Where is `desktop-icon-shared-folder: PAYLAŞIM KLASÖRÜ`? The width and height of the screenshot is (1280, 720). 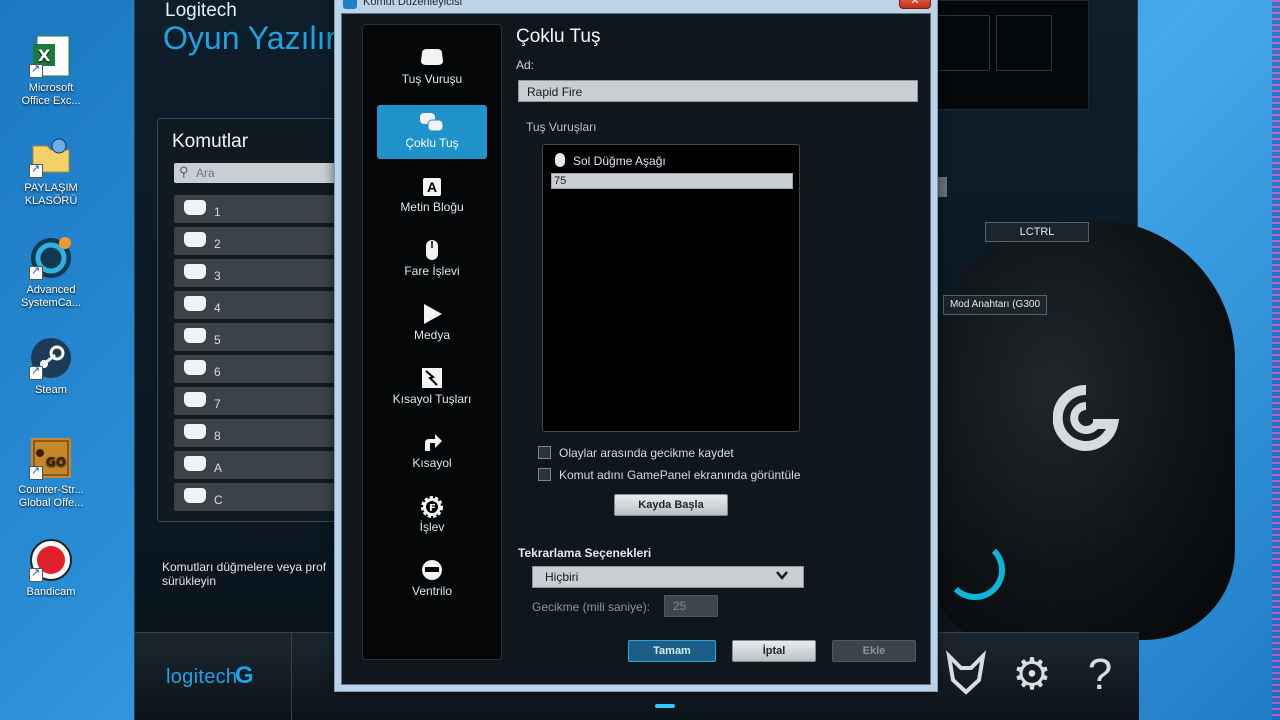 desktop-icon-shared-folder: PAYLAŞIM KLASÖRÜ is located at coordinates (51, 171).